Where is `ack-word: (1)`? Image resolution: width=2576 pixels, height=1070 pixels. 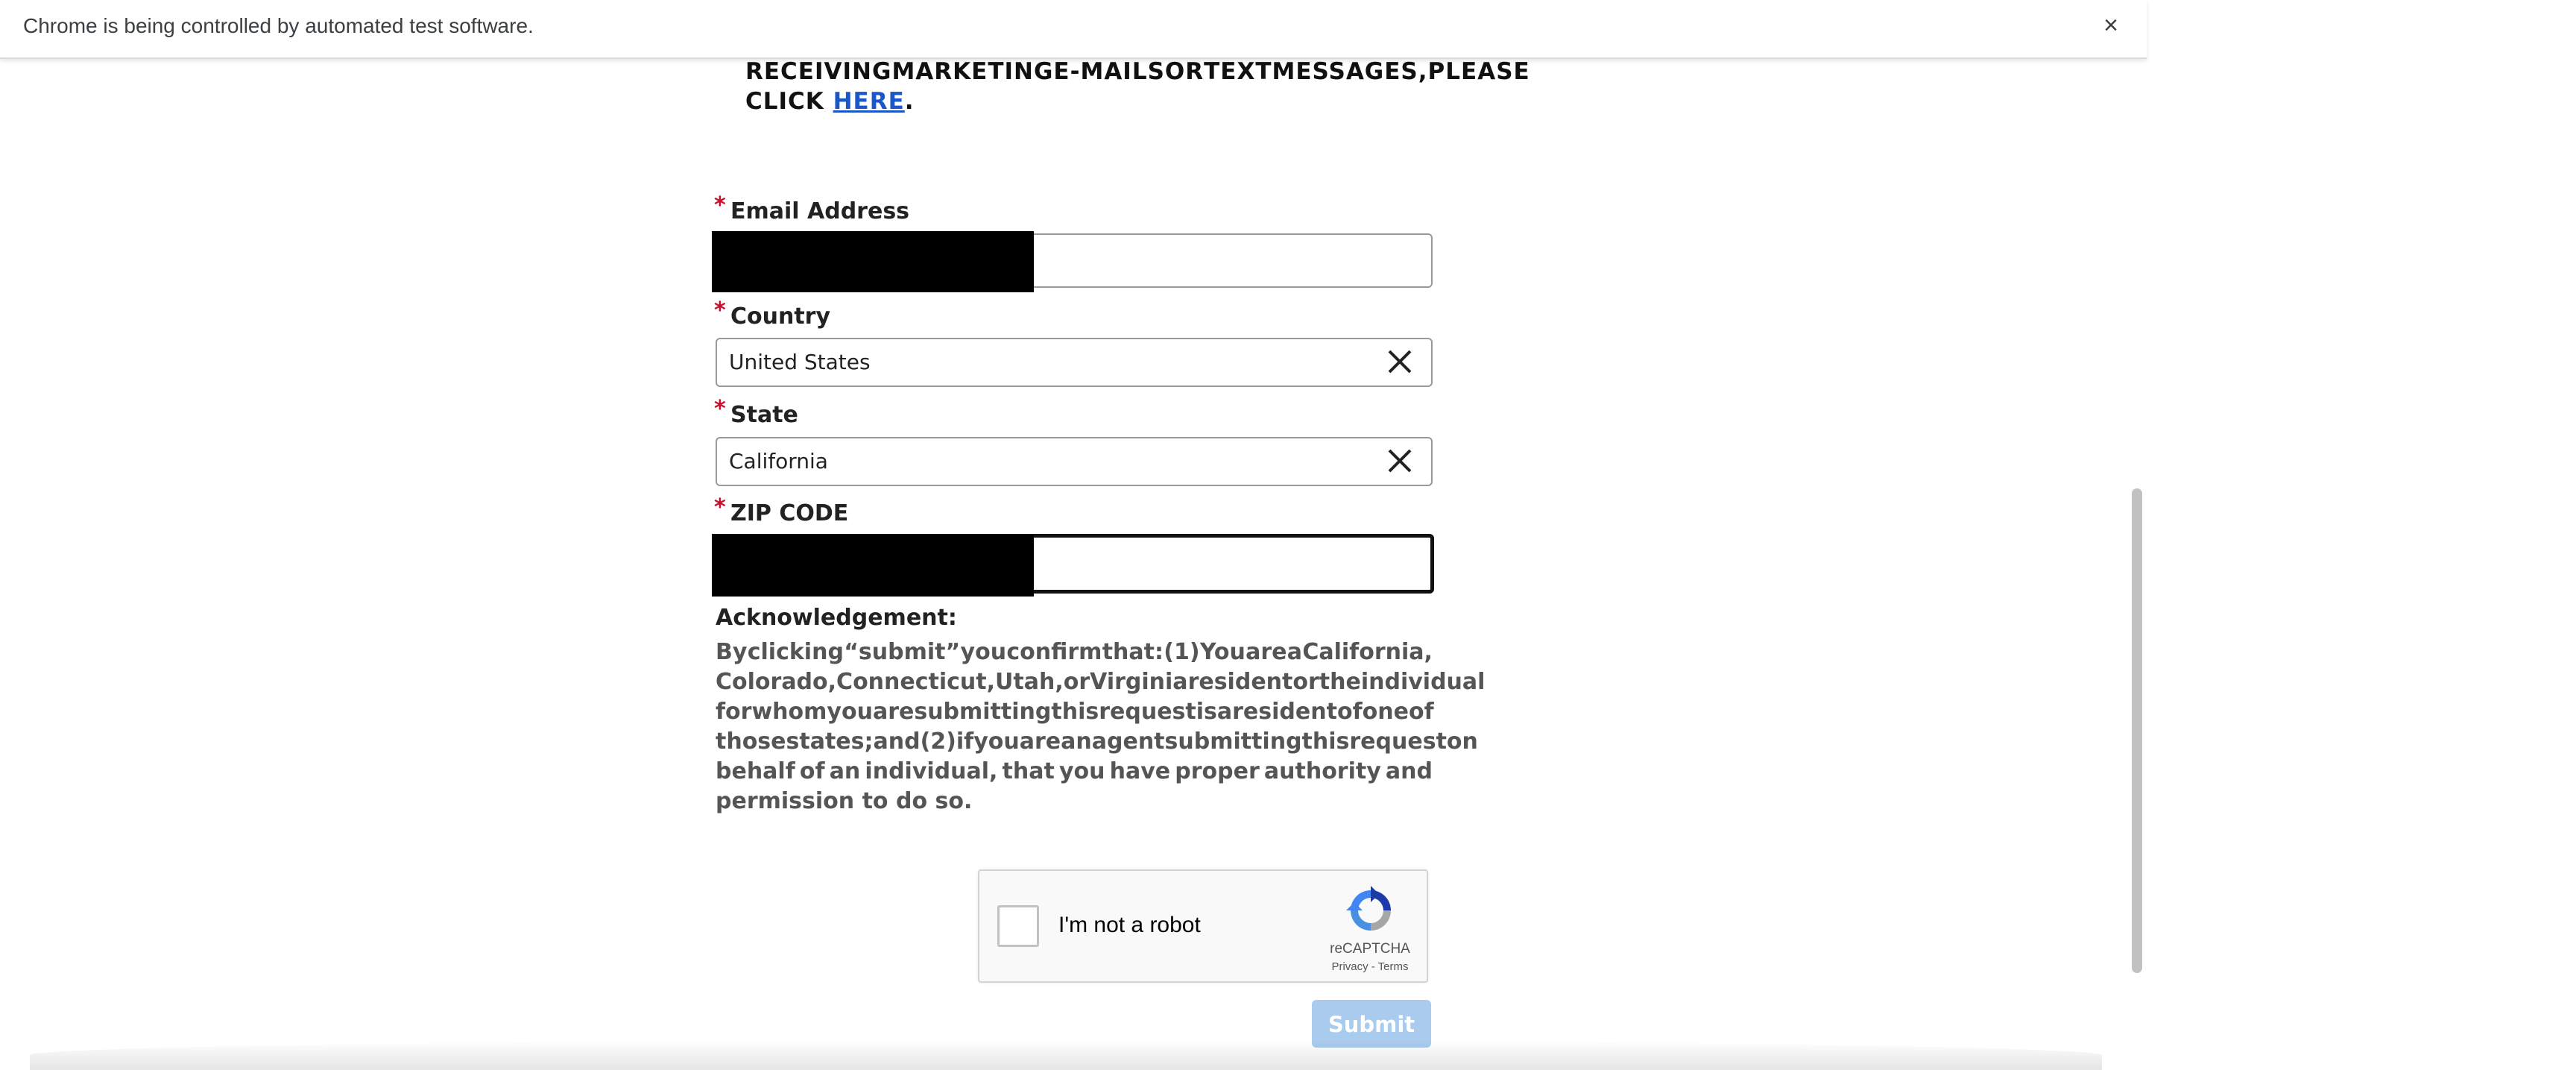
ack-word: (1) is located at coordinates (1182, 652).